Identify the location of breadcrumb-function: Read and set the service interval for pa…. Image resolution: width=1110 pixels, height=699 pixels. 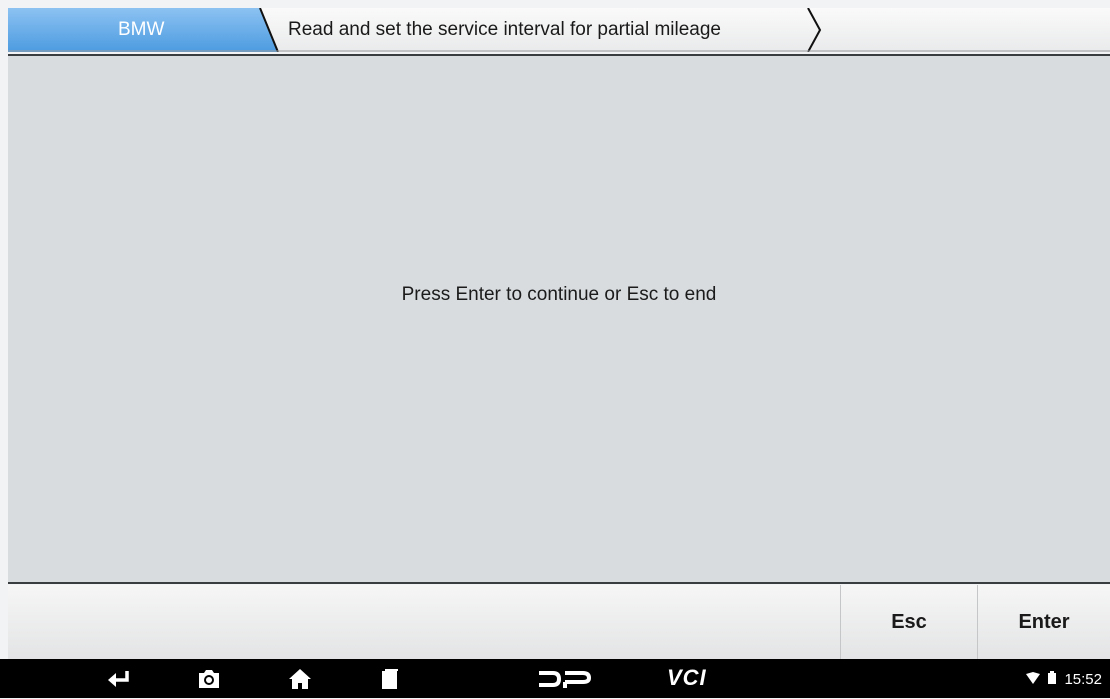
(504, 30).